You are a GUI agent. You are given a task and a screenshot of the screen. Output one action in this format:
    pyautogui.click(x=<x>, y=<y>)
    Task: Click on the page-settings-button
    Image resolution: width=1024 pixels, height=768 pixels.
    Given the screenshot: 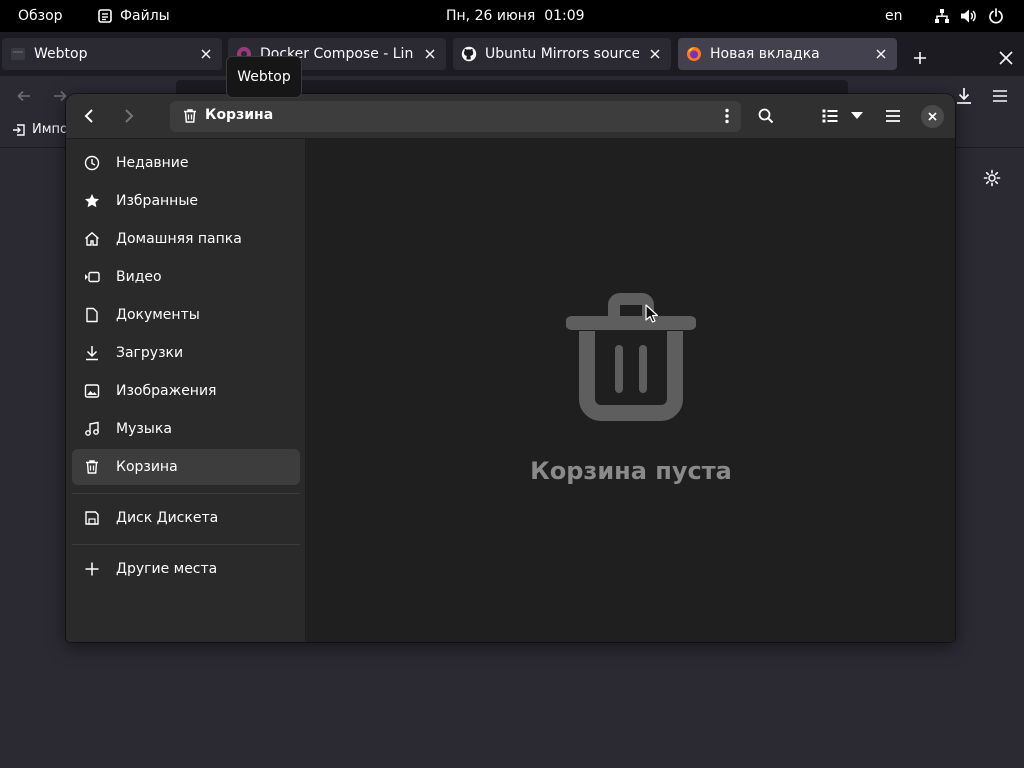 What is the action you would take?
    pyautogui.click(x=993, y=179)
    